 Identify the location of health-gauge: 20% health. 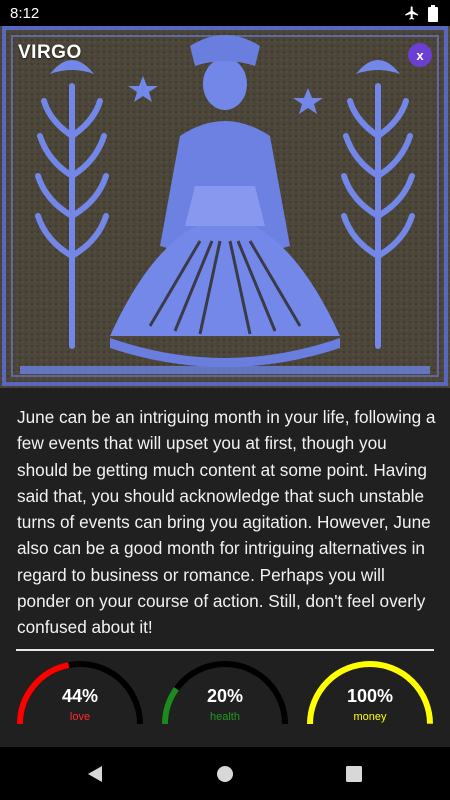
(225, 696).